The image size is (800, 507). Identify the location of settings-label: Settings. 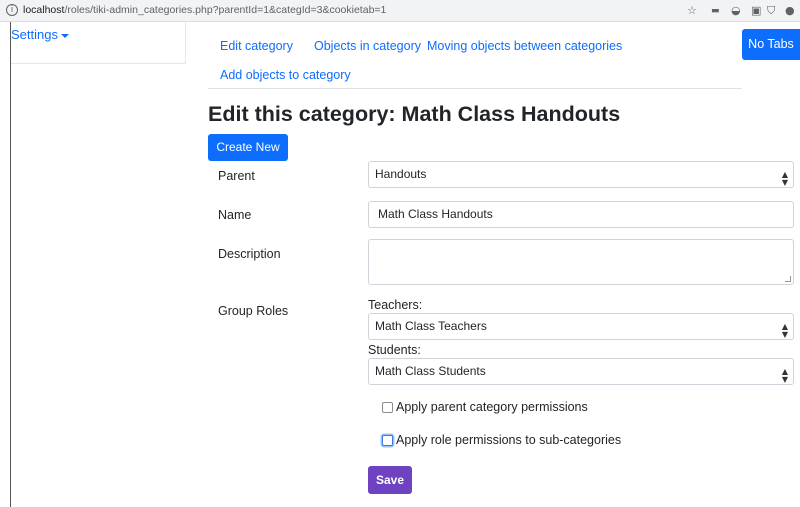
(34, 34).